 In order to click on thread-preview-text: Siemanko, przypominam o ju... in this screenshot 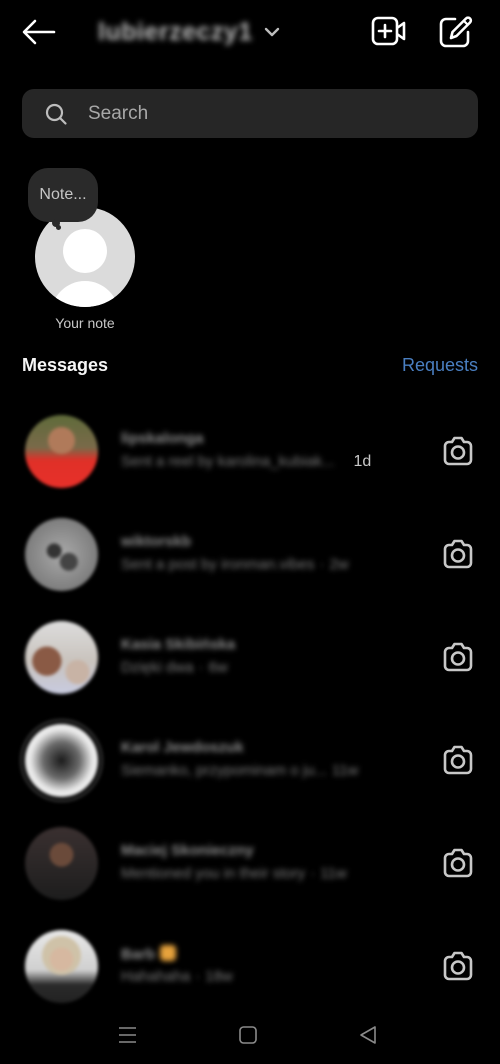, I will do `click(224, 770)`.